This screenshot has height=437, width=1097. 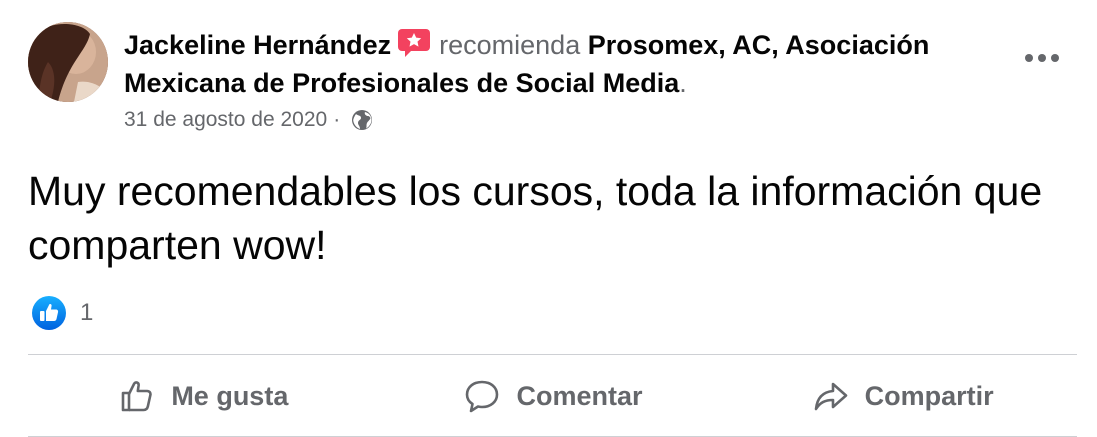 I want to click on globe-icon, so click(x=362, y=120).